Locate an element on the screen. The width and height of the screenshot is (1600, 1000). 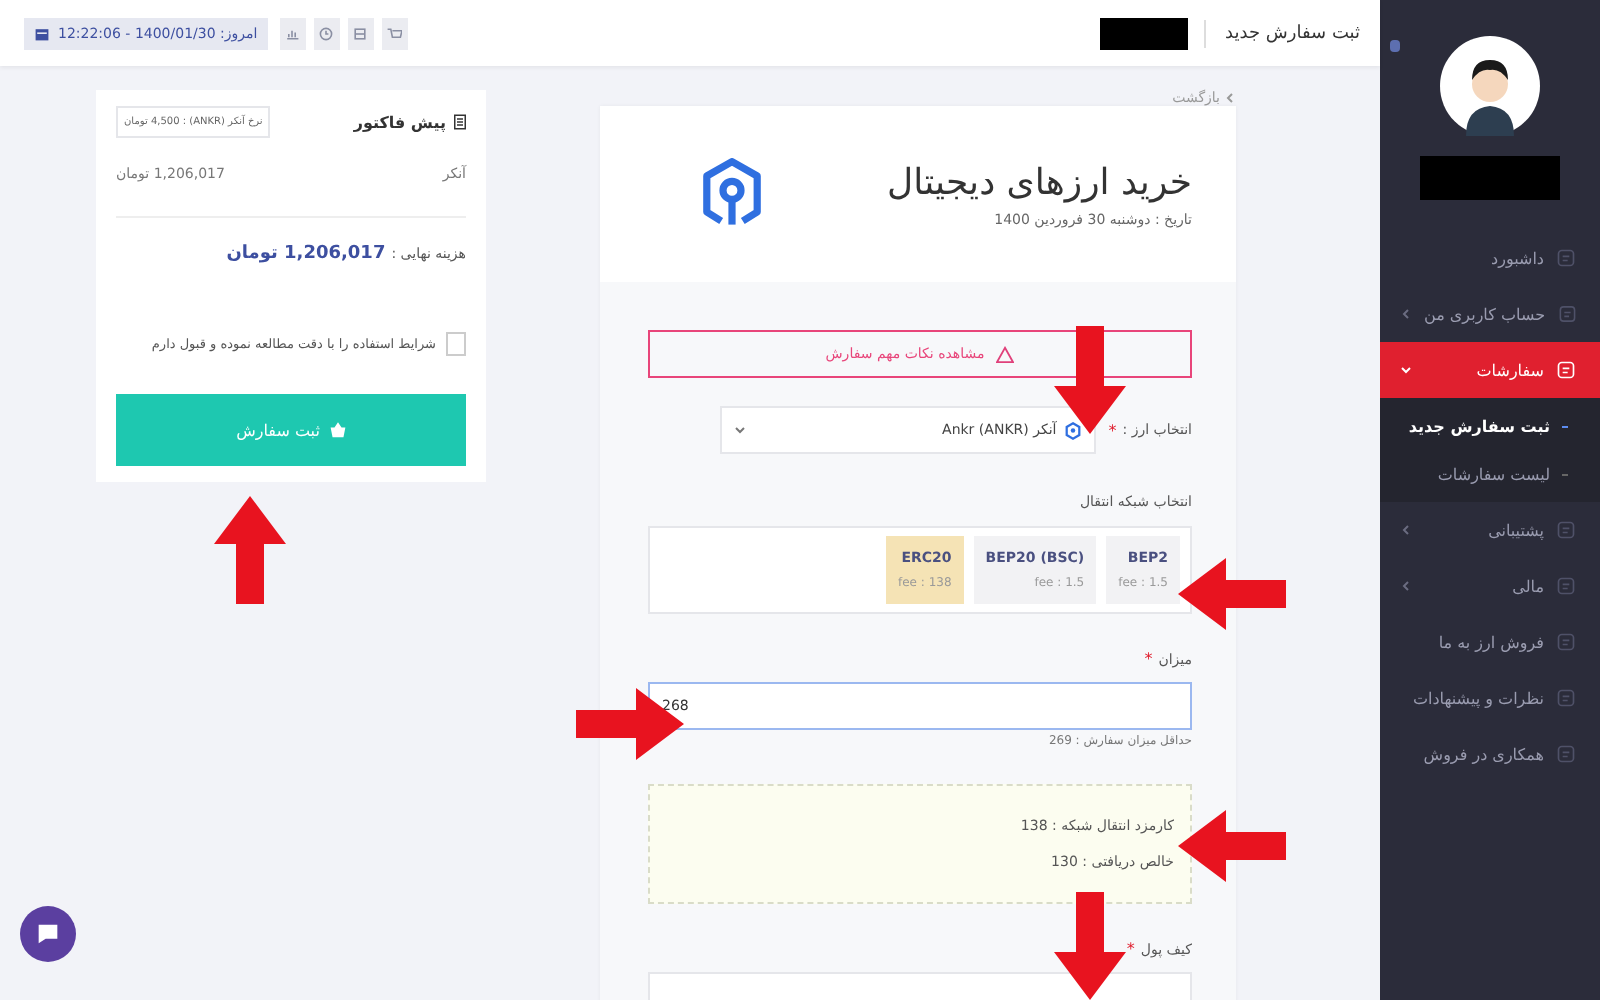
sidebar-item: داشبورد is located at coordinates (1490, 258).